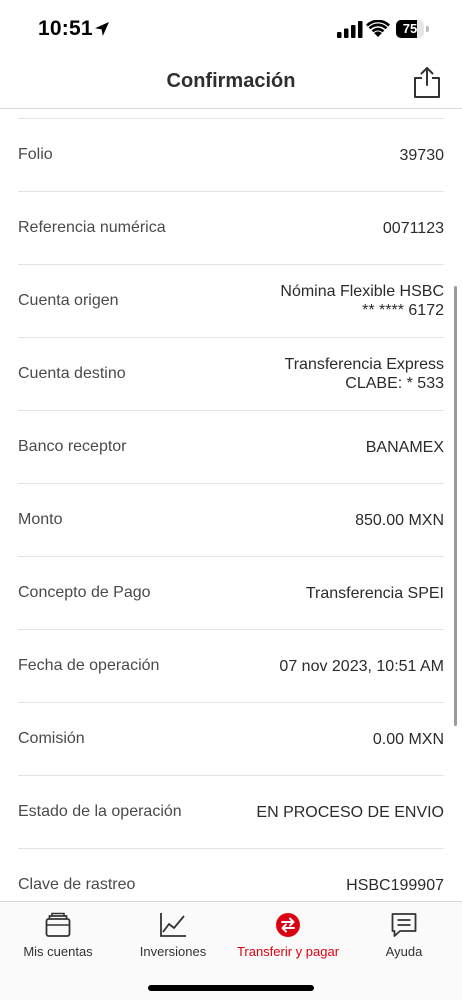 This screenshot has width=462, height=1000. What do you see at coordinates (40, 519) in the screenshot?
I see `detail-label: Monto` at bounding box center [40, 519].